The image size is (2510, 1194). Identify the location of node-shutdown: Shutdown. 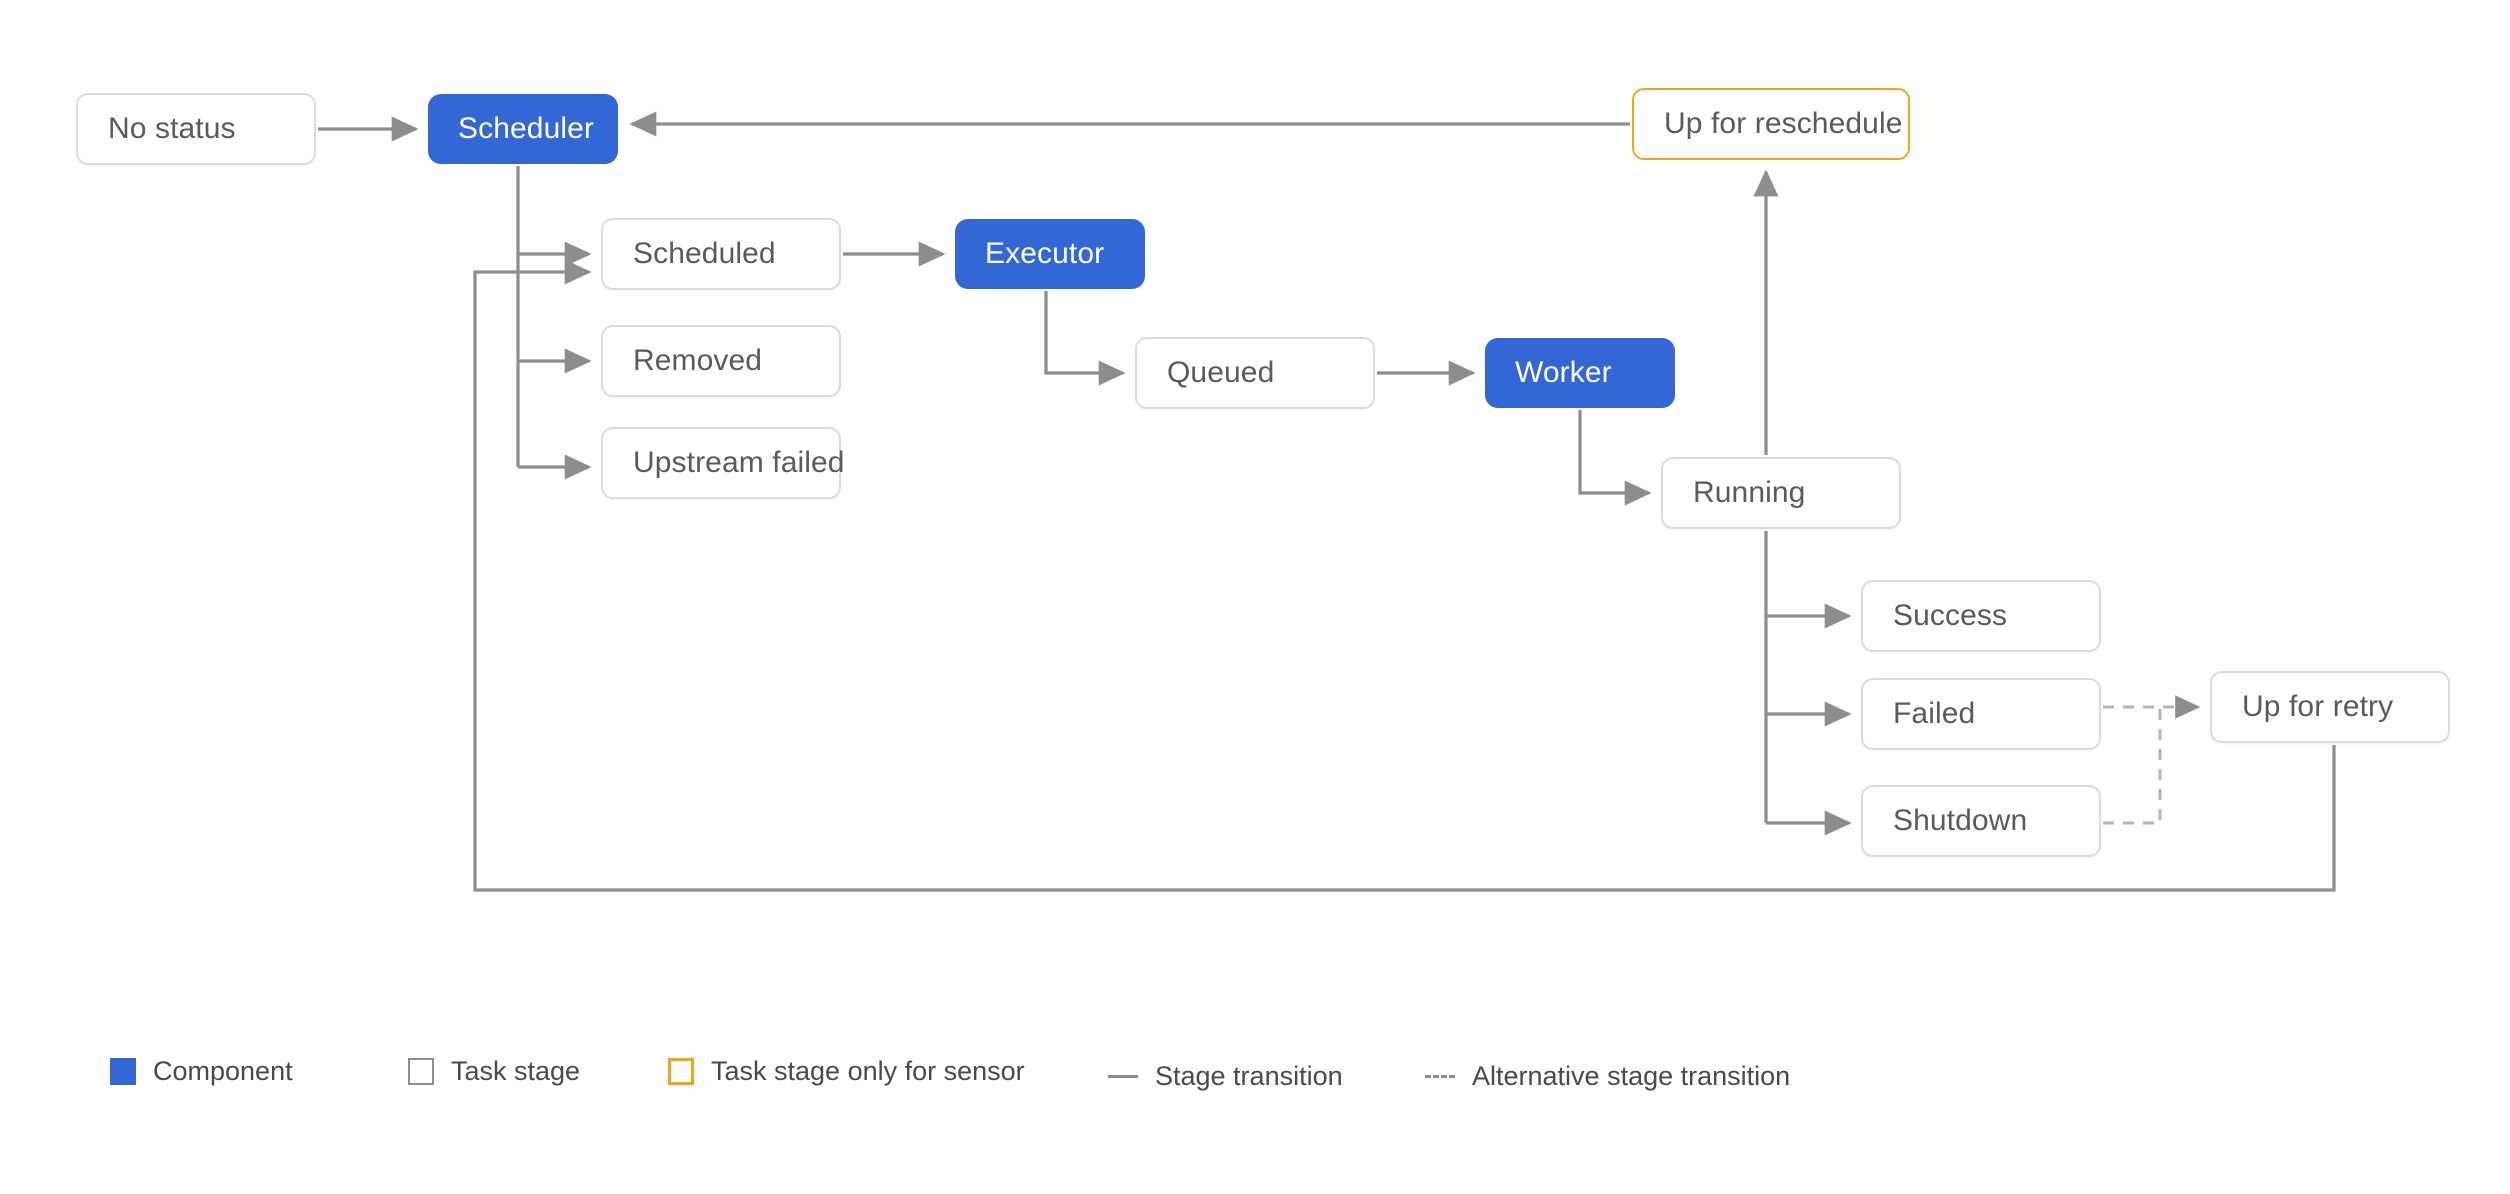
(1981, 821).